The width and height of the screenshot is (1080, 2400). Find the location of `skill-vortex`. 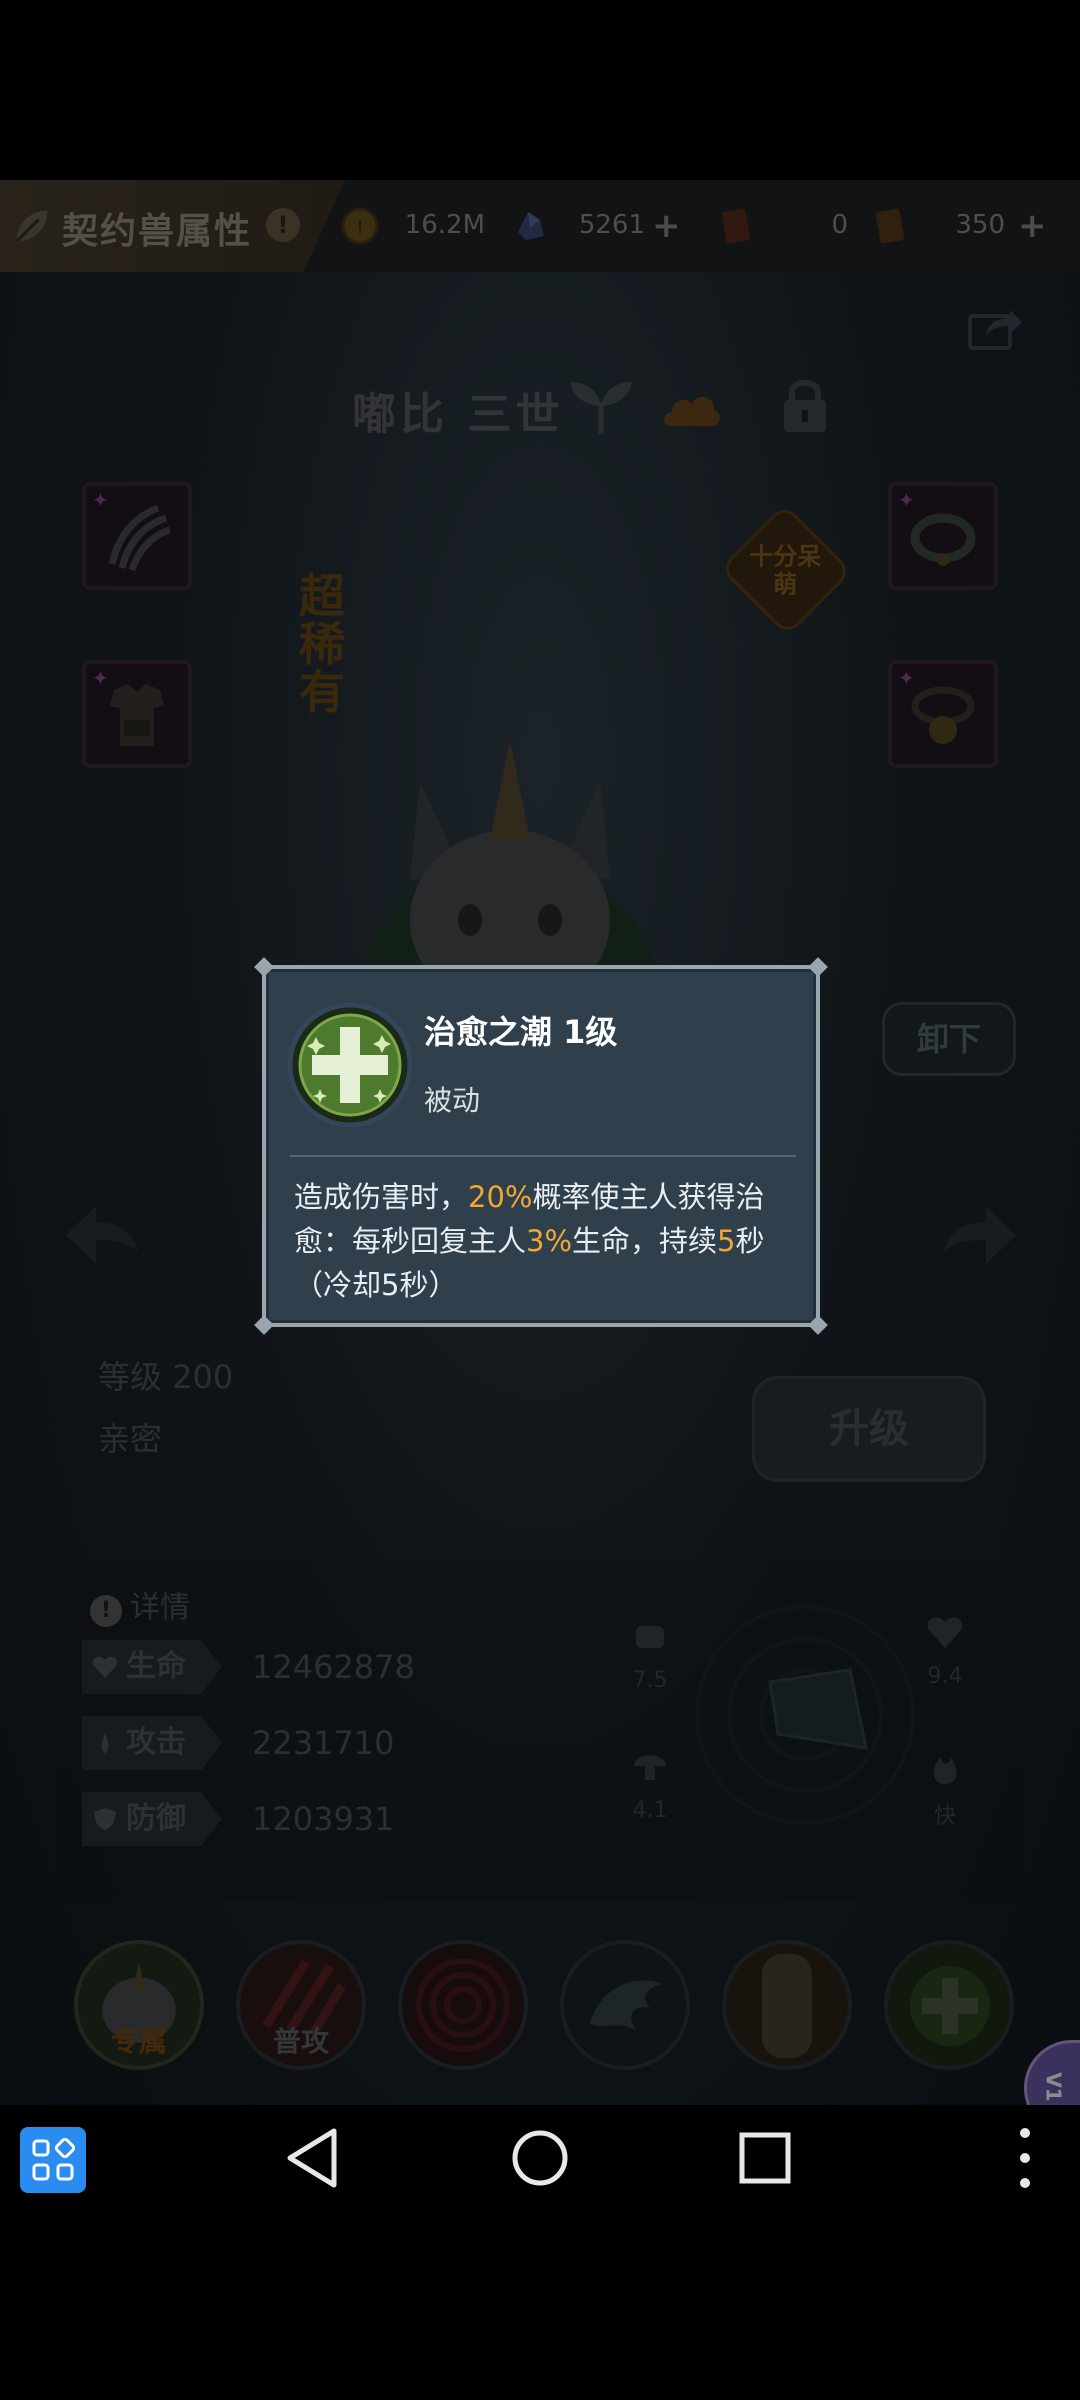

skill-vortex is located at coordinates (463, 2005).